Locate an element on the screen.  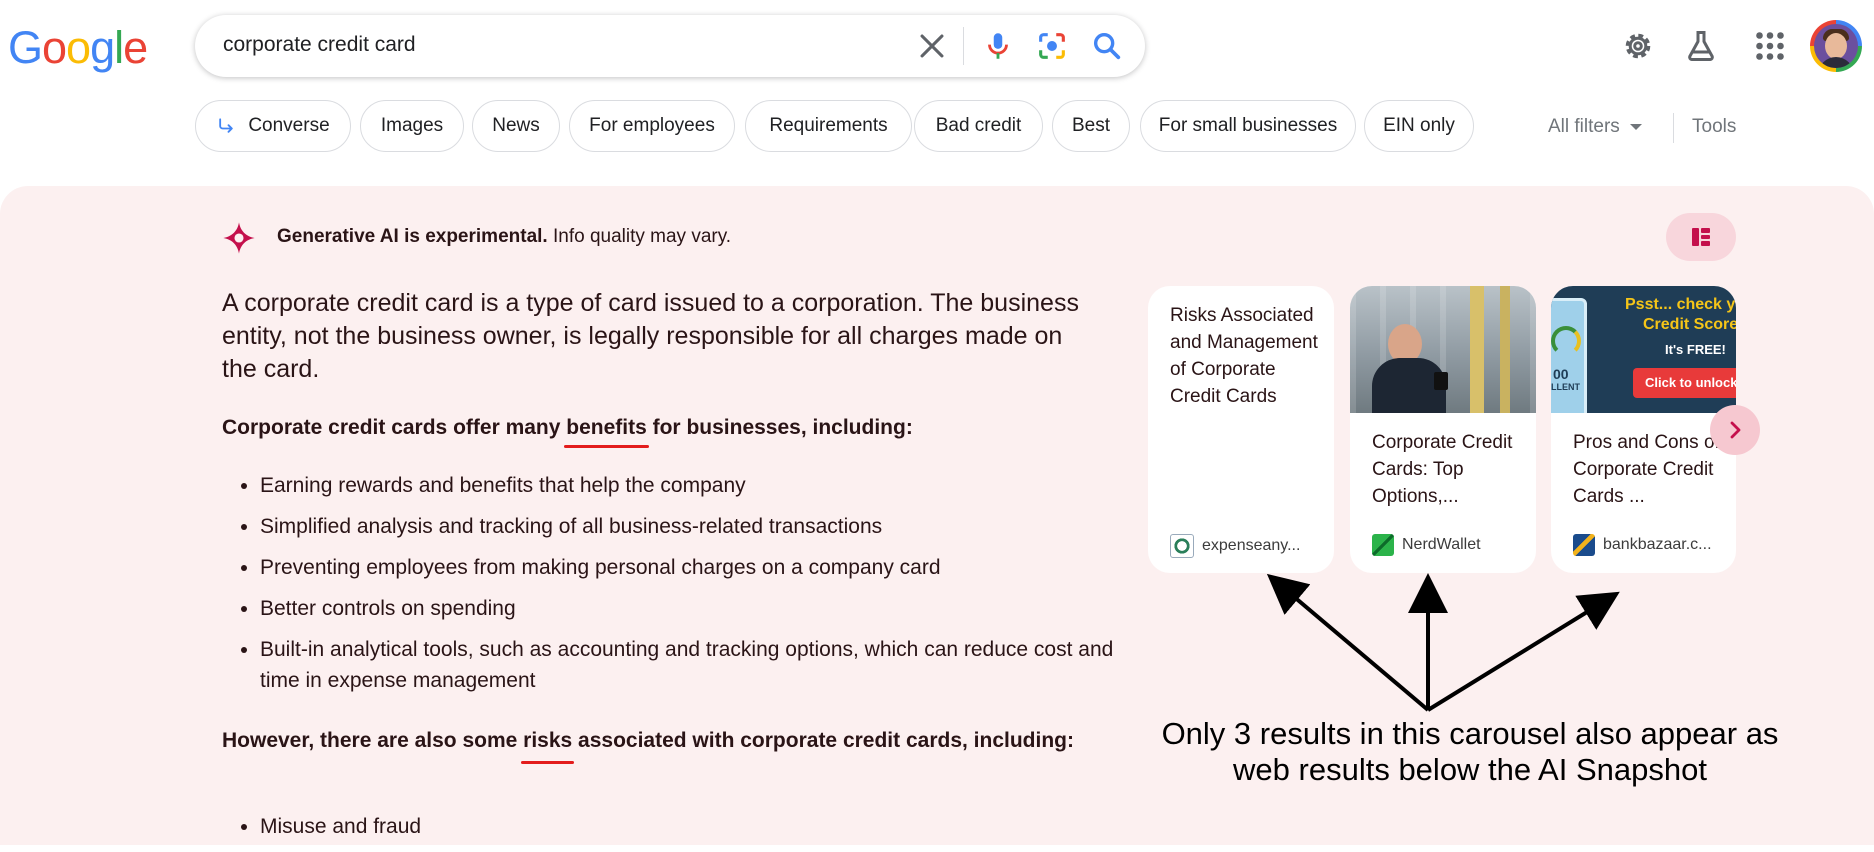
ad-headline: Psst... check y is located at coordinates (1680, 304).